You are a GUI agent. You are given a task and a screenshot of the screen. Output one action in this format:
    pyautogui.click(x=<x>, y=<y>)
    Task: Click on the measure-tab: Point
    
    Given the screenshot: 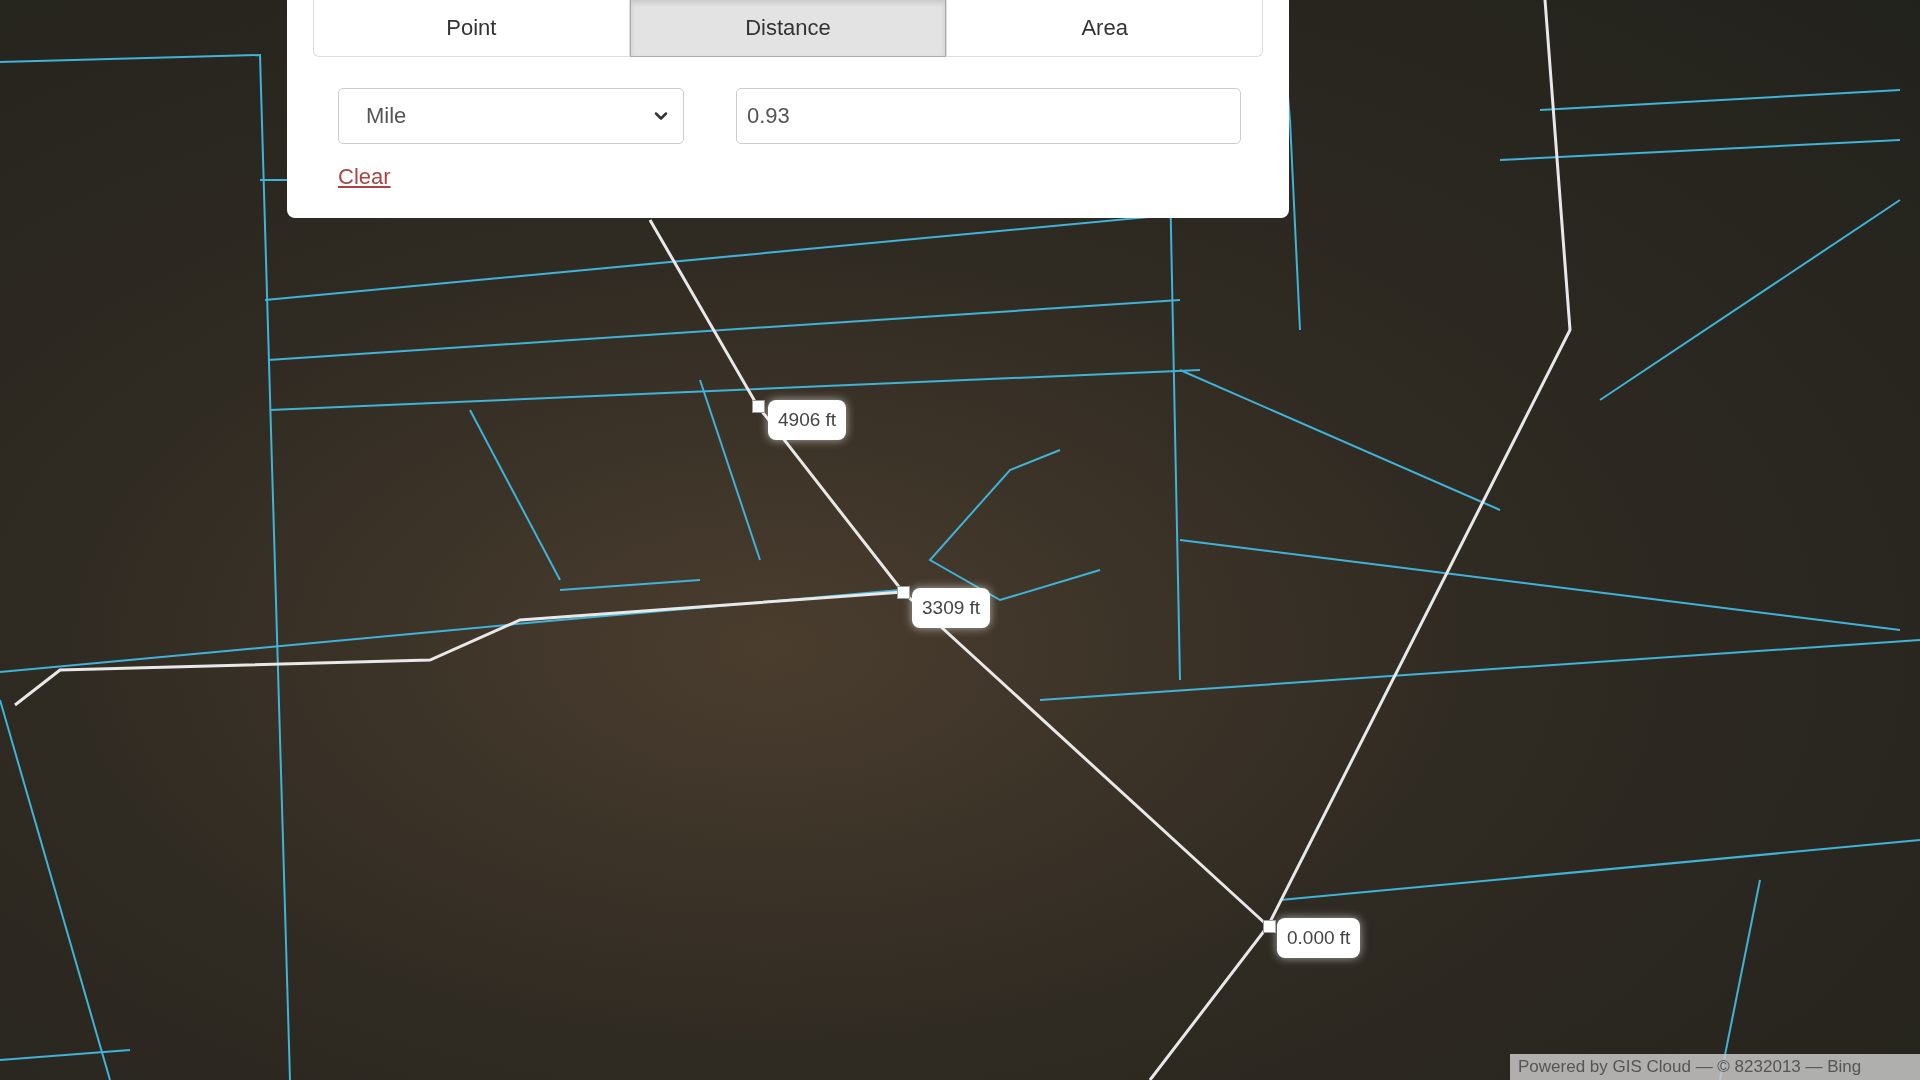 What is the action you would take?
    pyautogui.click(x=471, y=28)
    